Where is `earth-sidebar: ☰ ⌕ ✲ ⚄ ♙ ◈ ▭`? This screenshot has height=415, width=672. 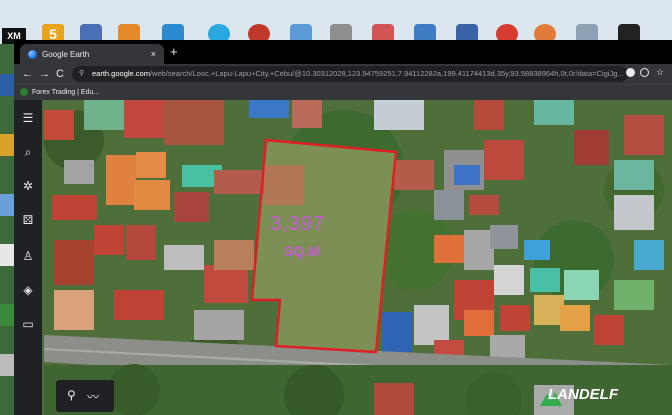 earth-sidebar: ☰ ⌕ ✲ ⚄ ♙ ◈ ▭ is located at coordinates (28, 257).